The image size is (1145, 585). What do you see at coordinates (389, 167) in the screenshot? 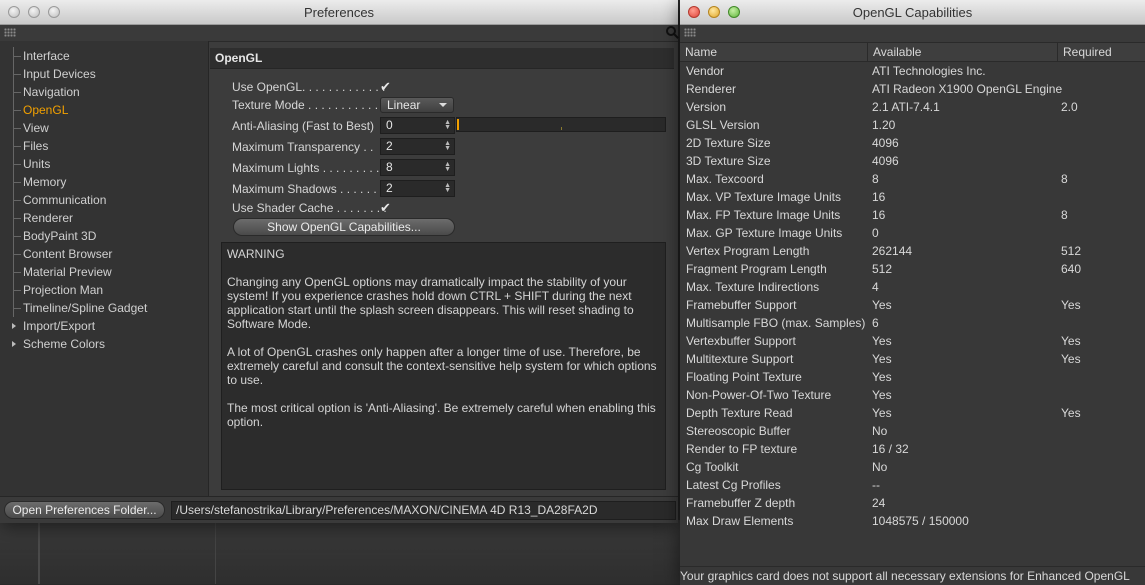
I see `max-lights-value: 8` at bounding box center [389, 167].